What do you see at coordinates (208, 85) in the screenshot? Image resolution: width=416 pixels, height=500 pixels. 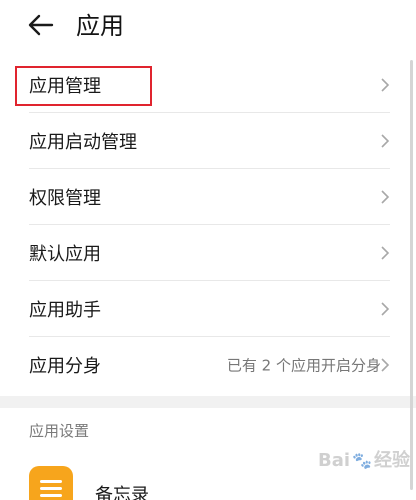 I see `row-app-management: 应用管理` at bounding box center [208, 85].